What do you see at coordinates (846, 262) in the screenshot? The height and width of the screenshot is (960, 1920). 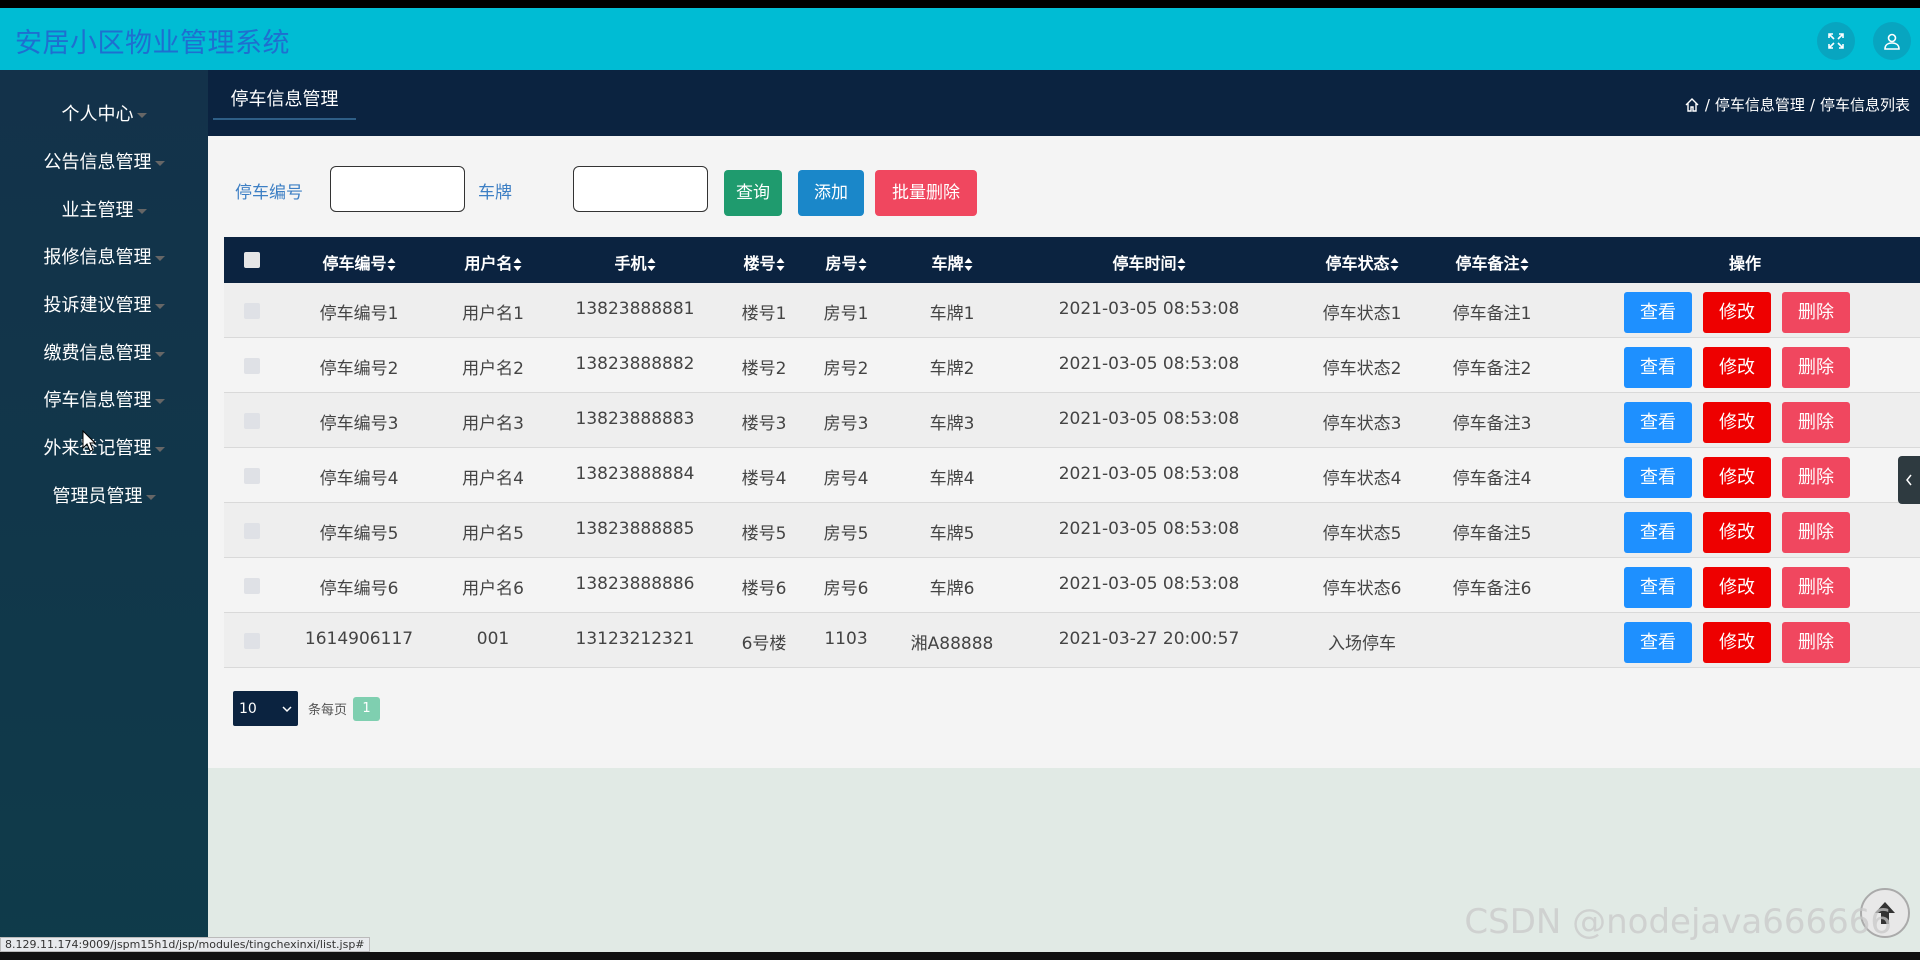 I see `column-header: 房号` at bounding box center [846, 262].